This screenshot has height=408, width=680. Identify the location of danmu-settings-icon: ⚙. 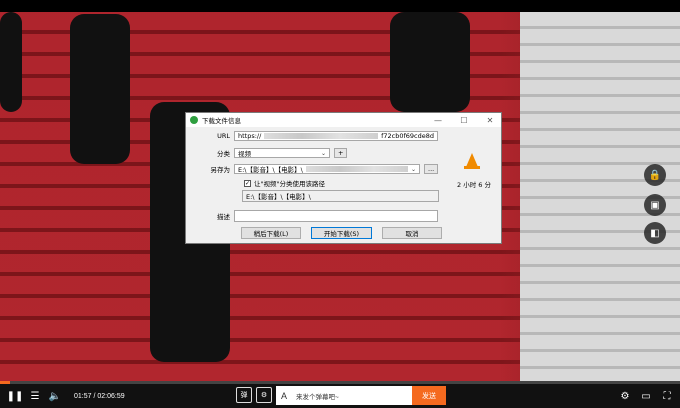
(264, 395).